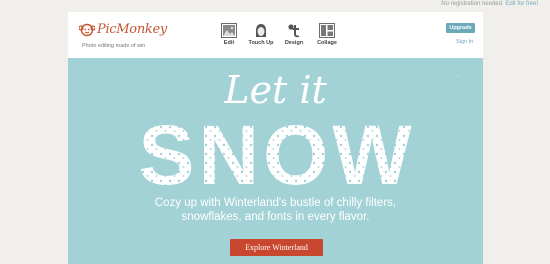 The height and width of the screenshot is (264, 550). I want to click on collage-icon, so click(327, 30).